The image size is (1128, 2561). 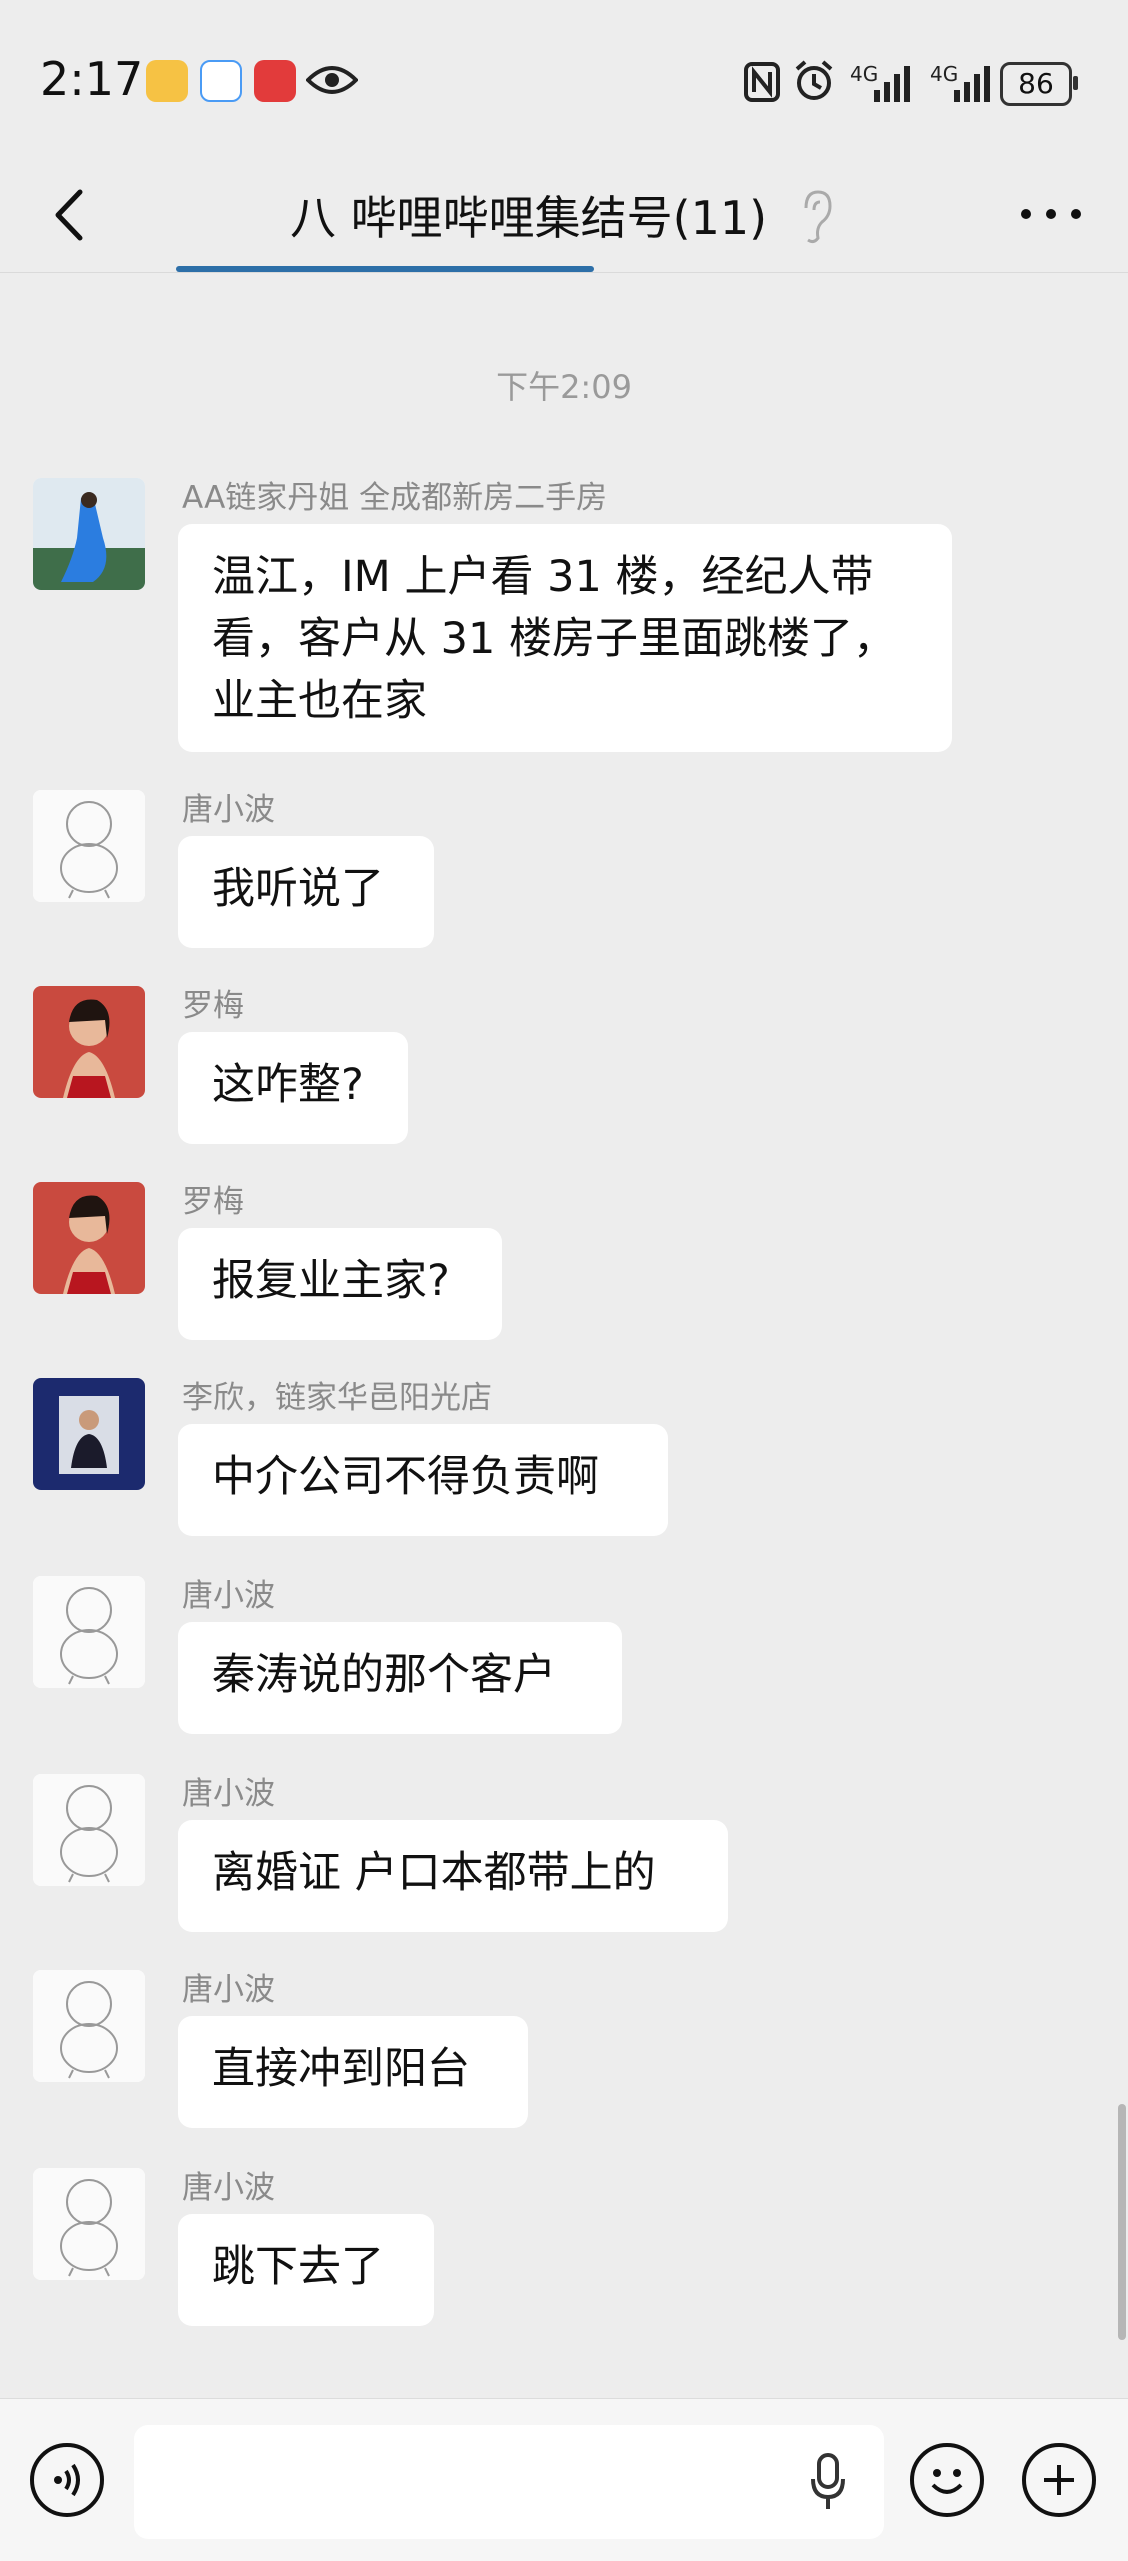 I want to click on scrollbar, so click(x=1122, y=2222).